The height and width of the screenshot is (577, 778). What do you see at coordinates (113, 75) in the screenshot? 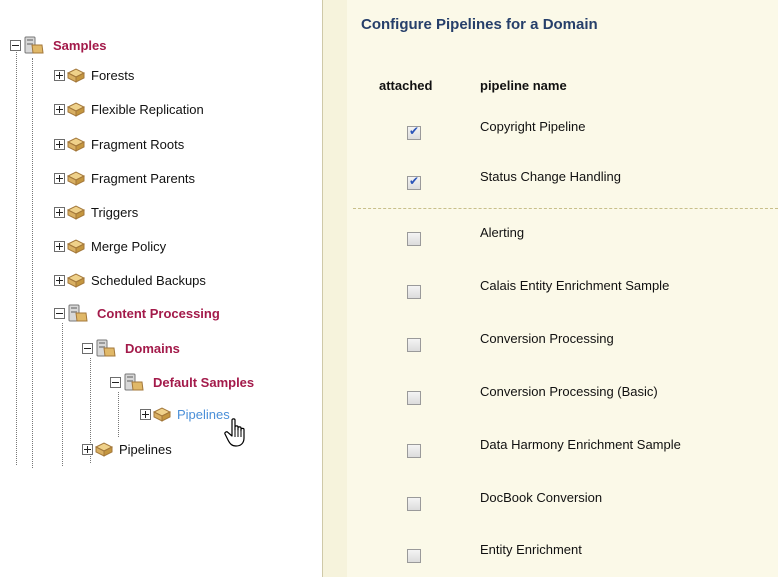
I see `tree-label: Forests` at bounding box center [113, 75].